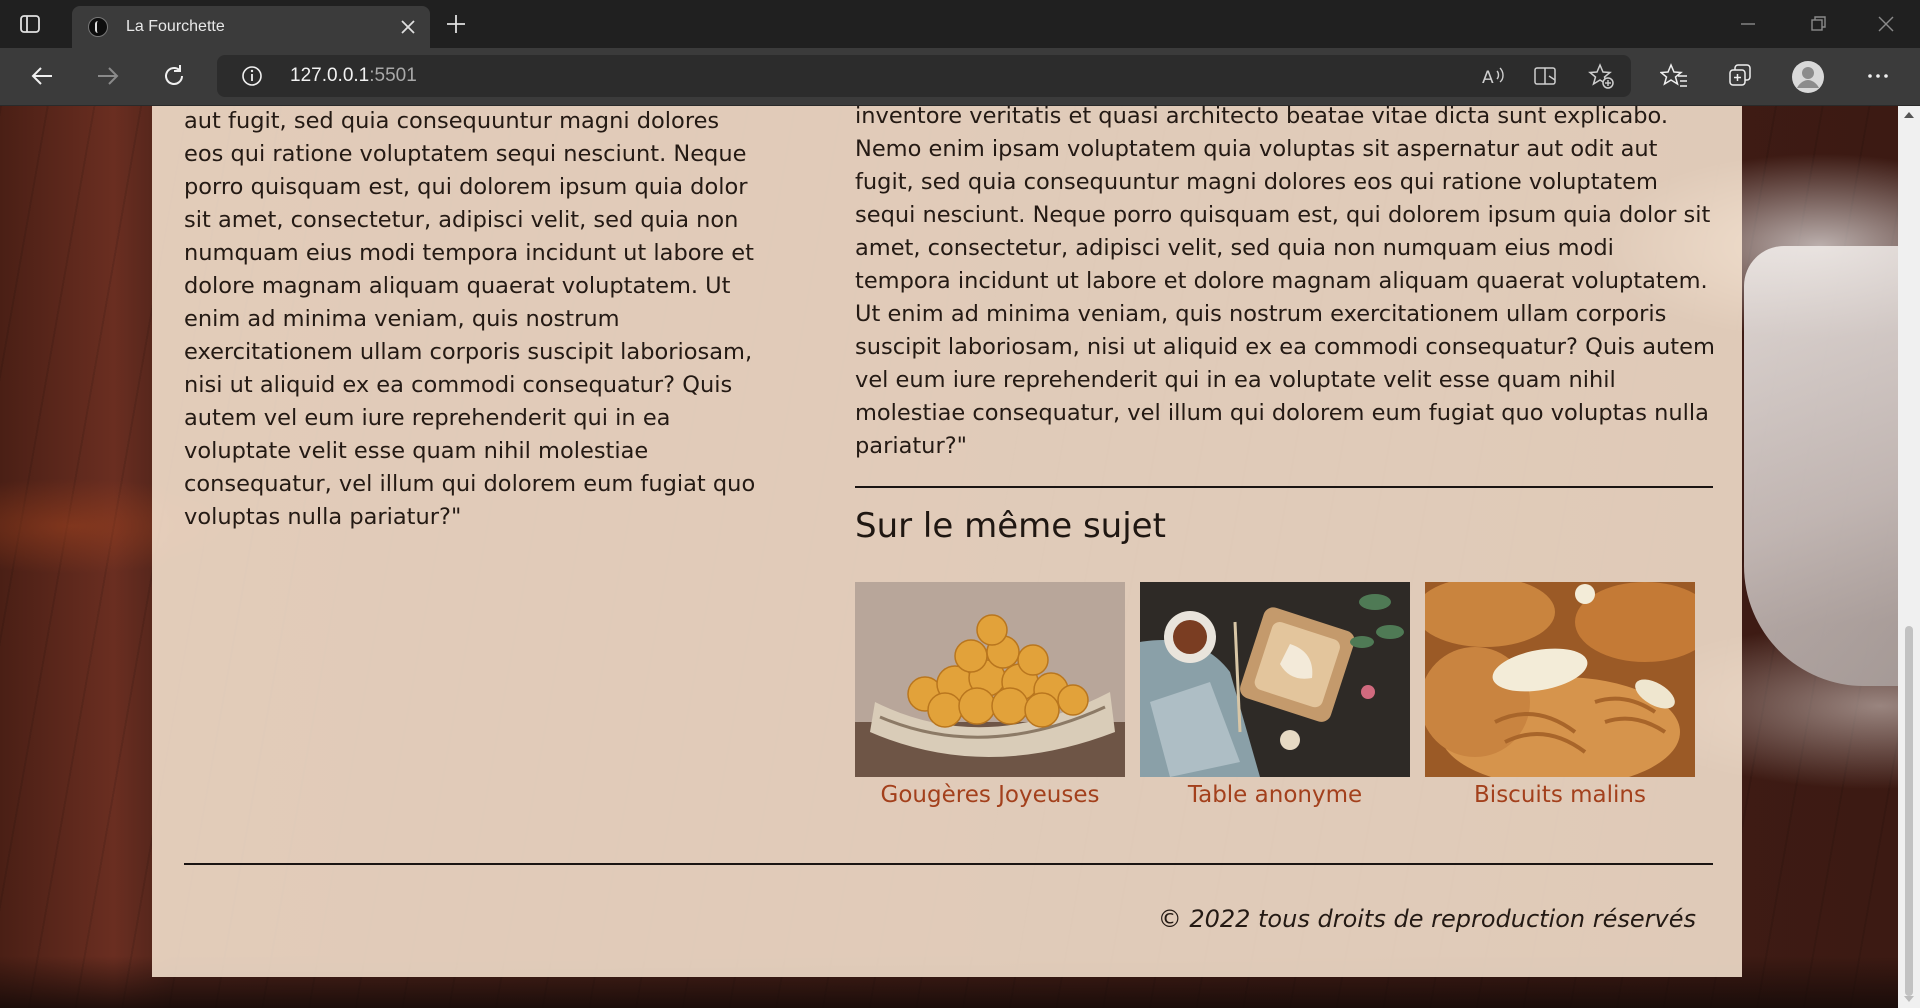  I want to click on browser-toolbar: 127.0.0.1:5501 A, so click(960, 77).